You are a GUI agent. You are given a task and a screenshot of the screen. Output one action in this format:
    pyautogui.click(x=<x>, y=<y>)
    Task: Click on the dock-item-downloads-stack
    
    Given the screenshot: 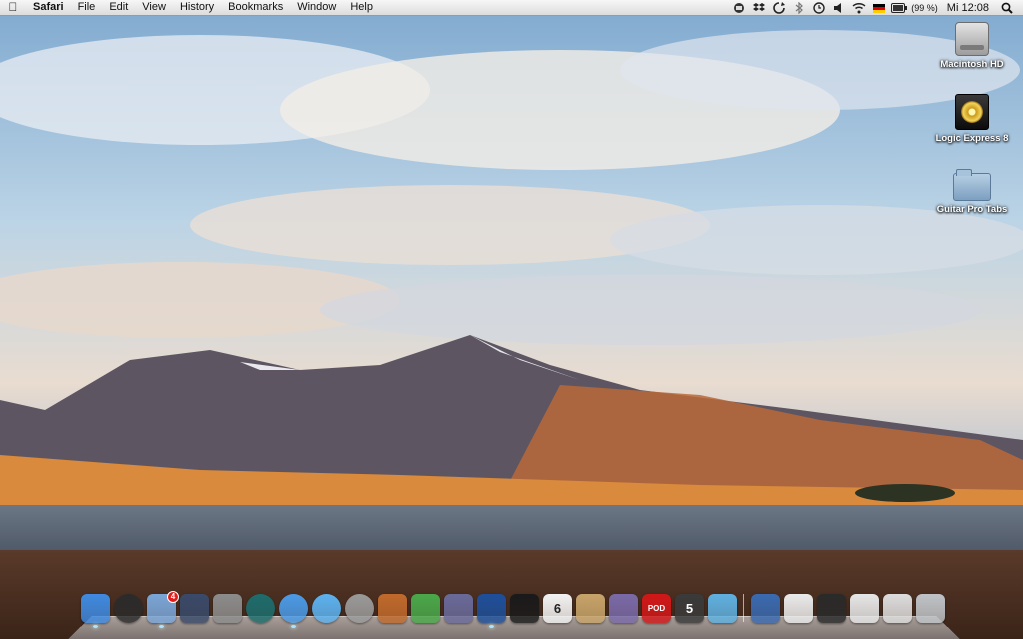 What is the action you would take?
    pyautogui.click(x=864, y=611)
    